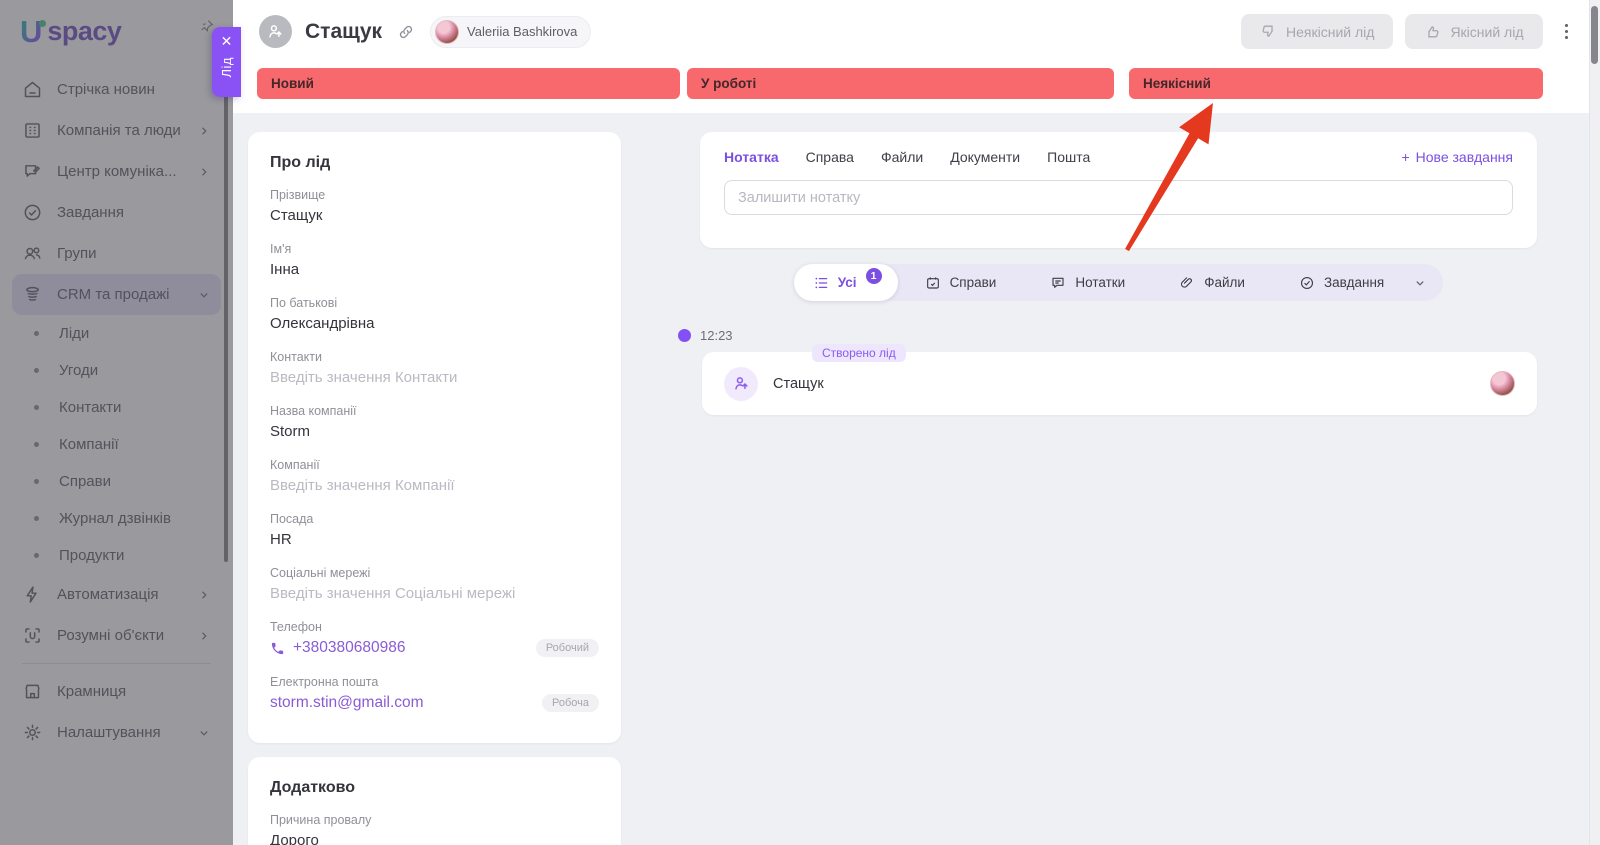  Describe the element at coordinates (226, 318) in the screenshot. I see `sidebar-scrollbar` at that location.